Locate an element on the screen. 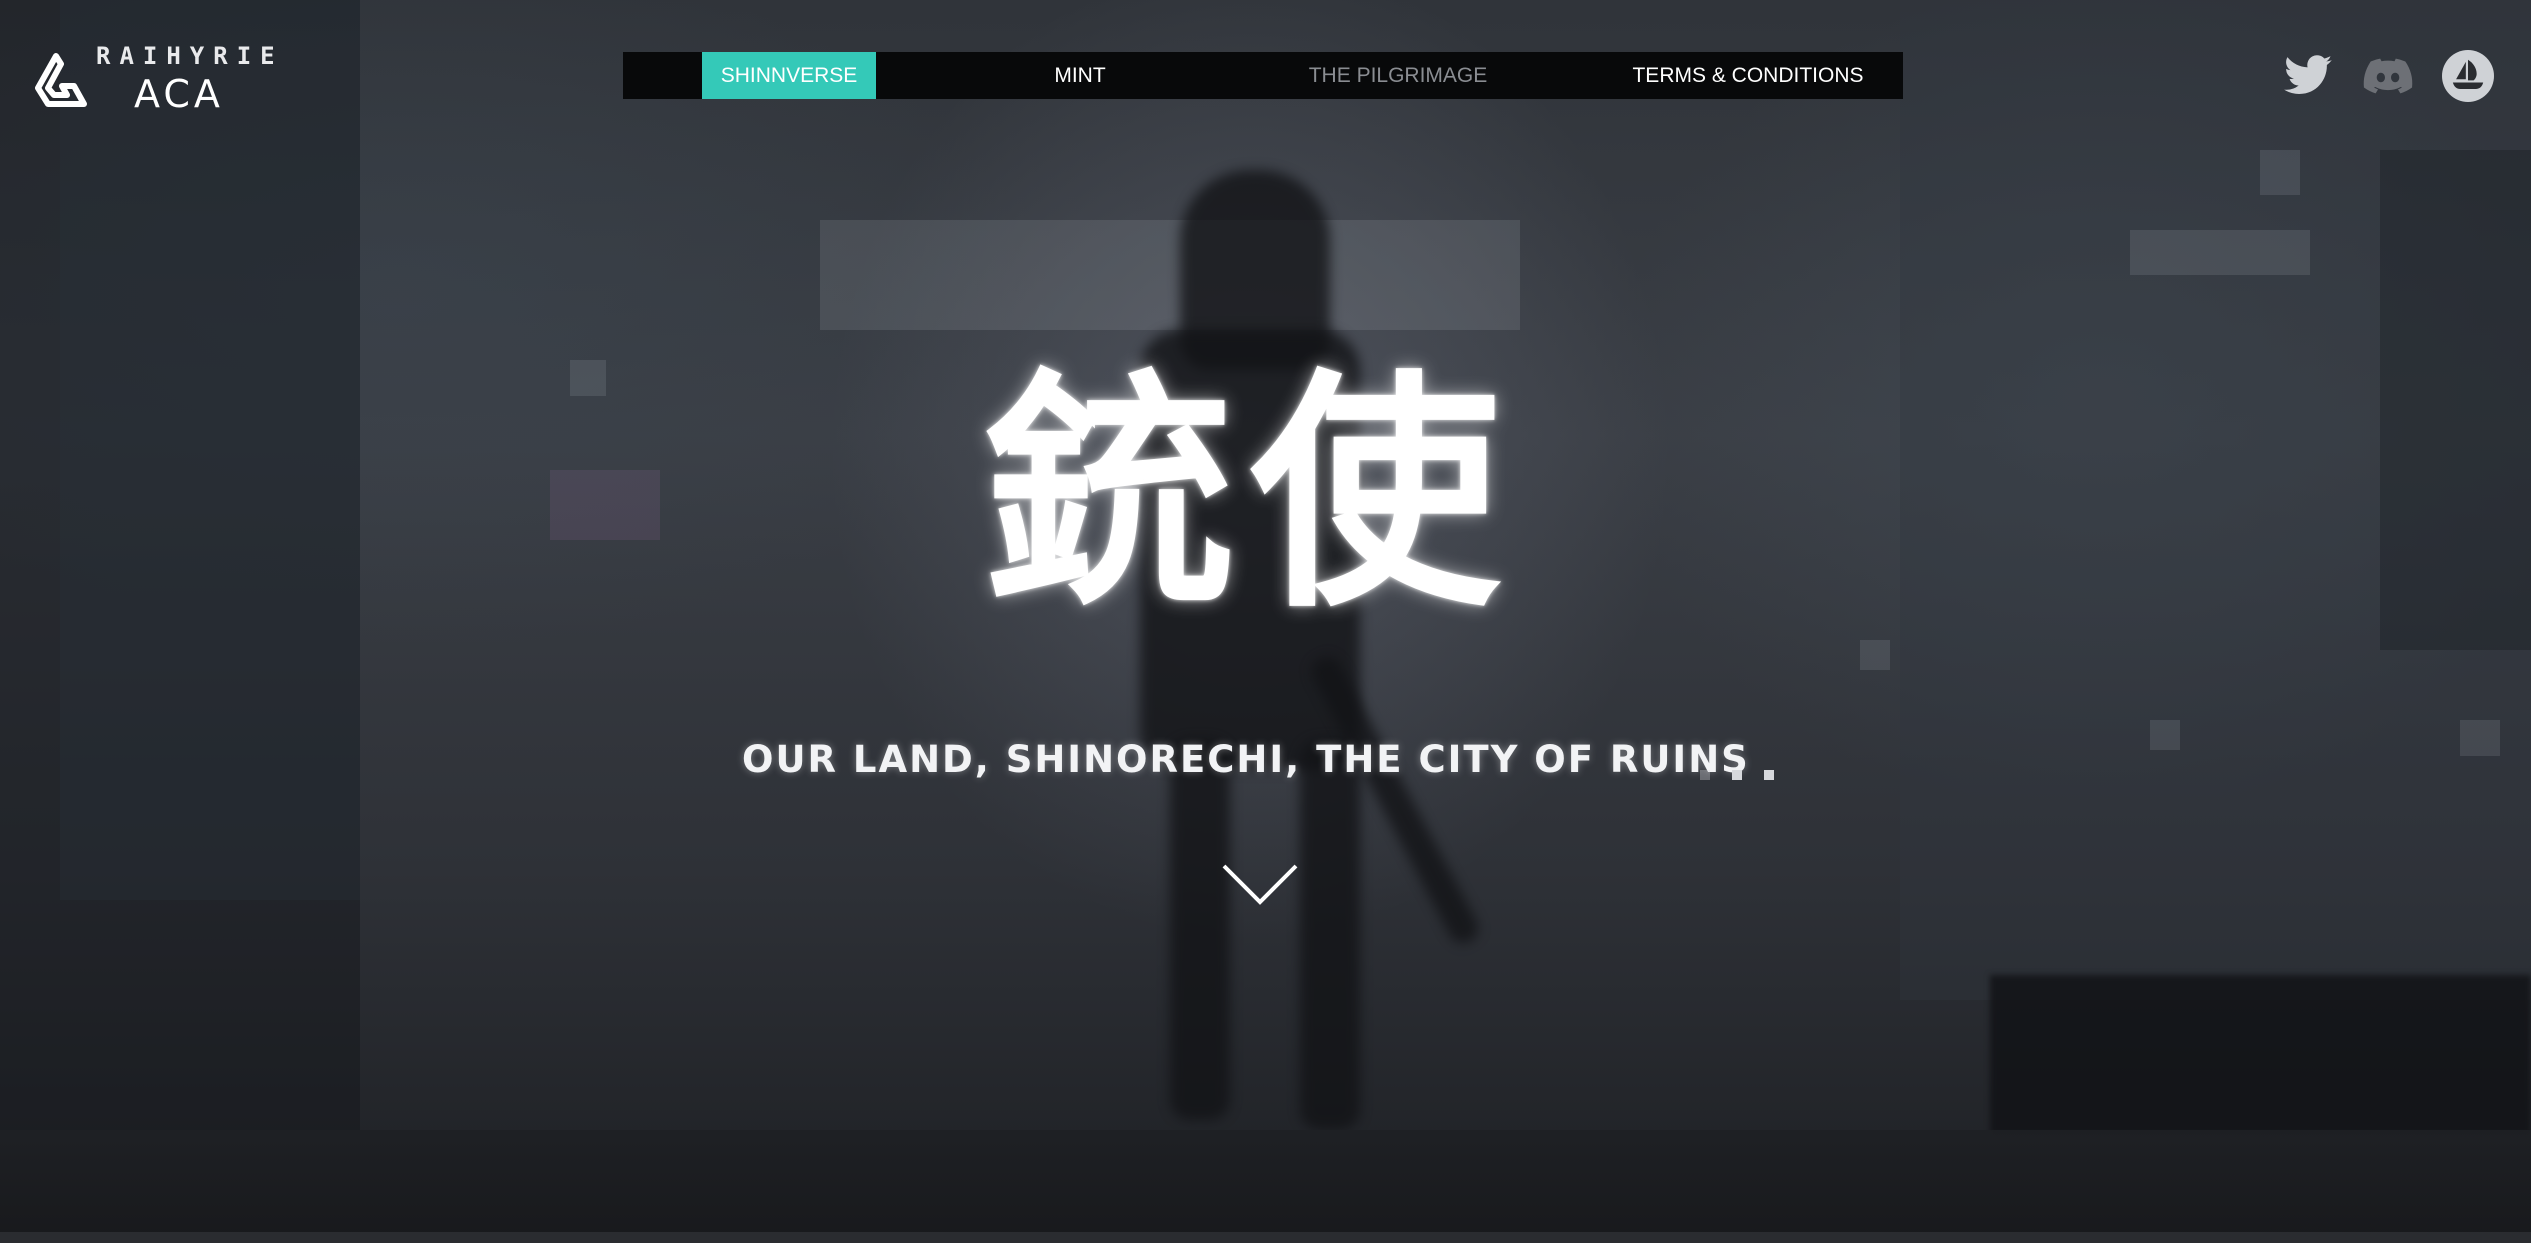 The height and width of the screenshot is (1243, 2531). chevron-down-icon is located at coordinates (1260, 884).